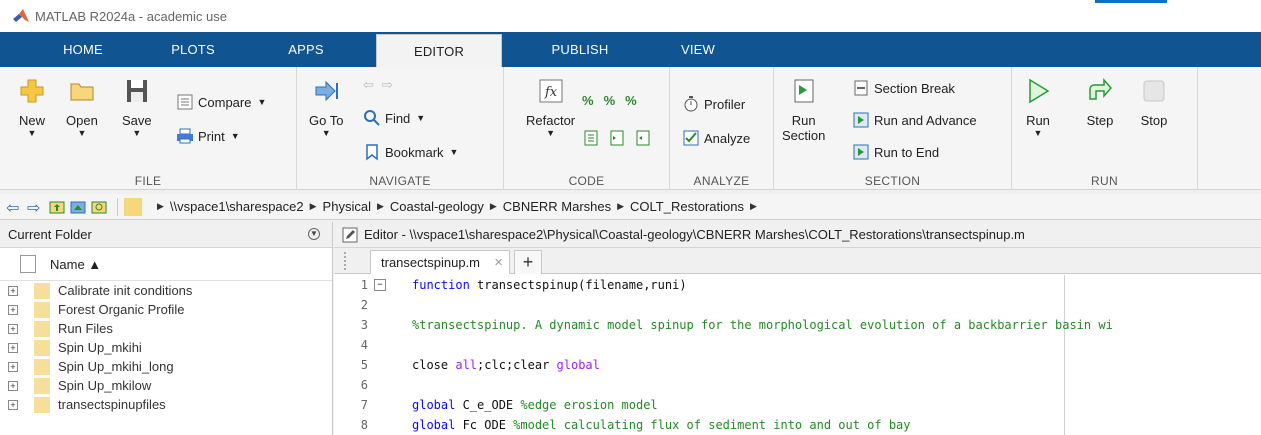  Describe the element at coordinates (166, 347) in the screenshot. I see `list-item: + Spin Up_mkihi` at that location.